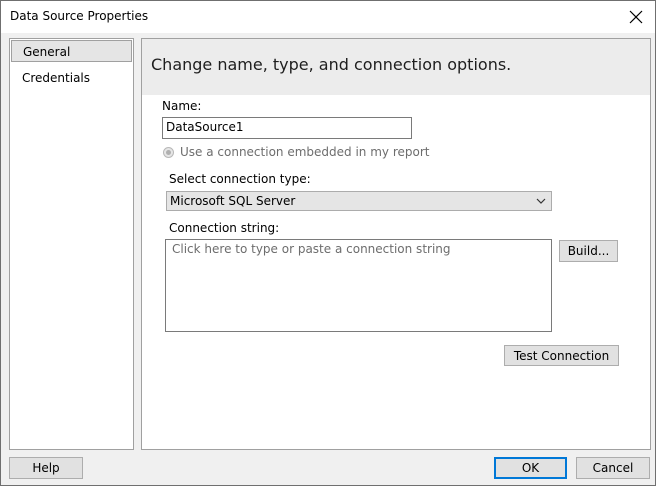 This screenshot has height=489, width=658. Describe the element at coordinates (71, 51) in the screenshot. I see `sidebar-item-general: General` at that location.